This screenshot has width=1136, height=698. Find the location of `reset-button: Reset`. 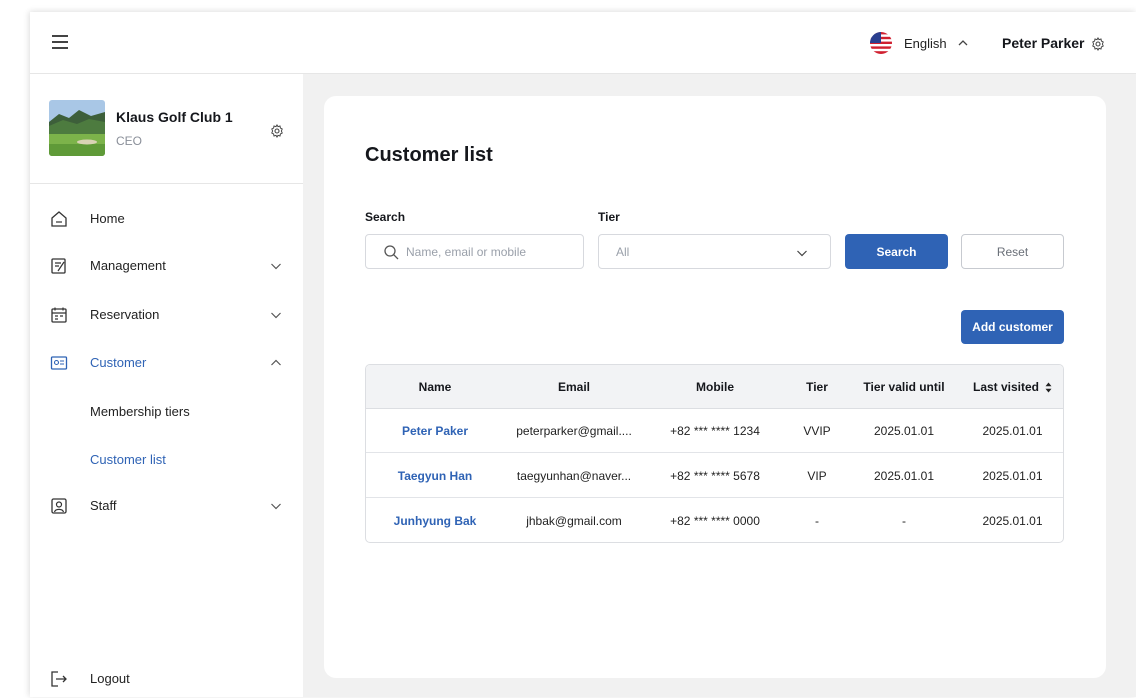

reset-button: Reset is located at coordinates (1012, 251).